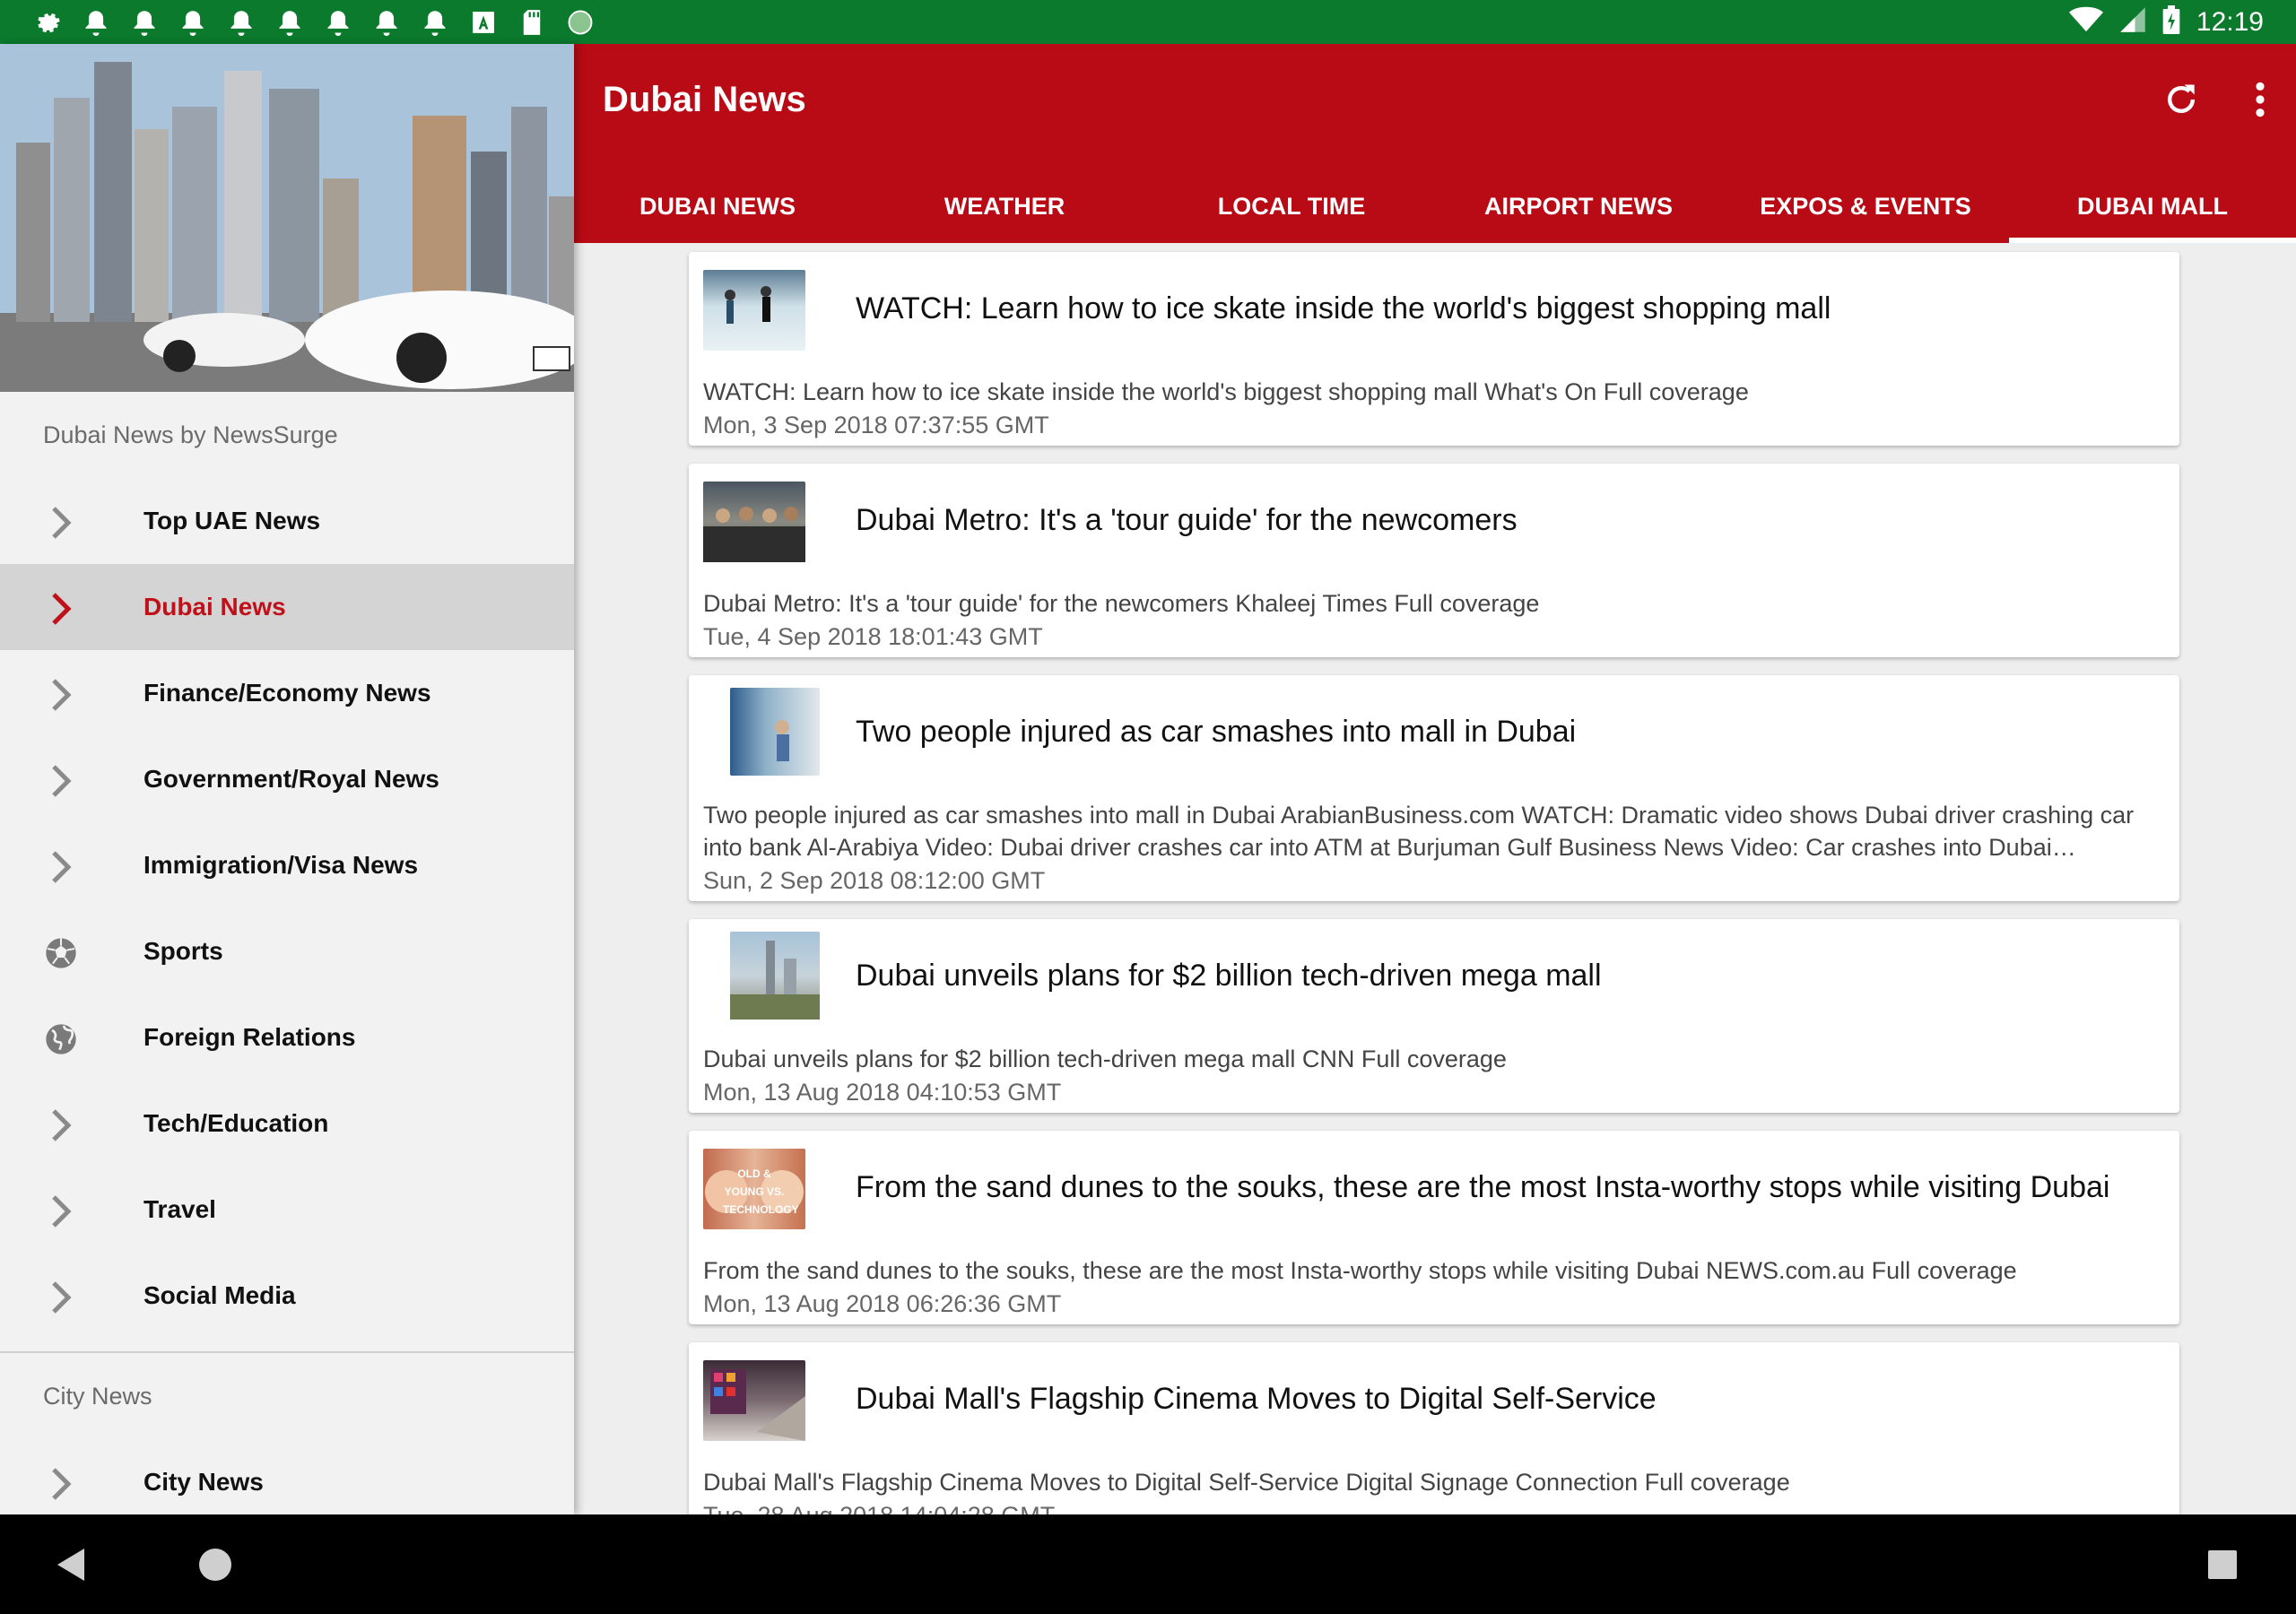 Image resolution: width=2296 pixels, height=1614 pixels. What do you see at coordinates (532, 22) in the screenshot?
I see `sd-card-icon` at bounding box center [532, 22].